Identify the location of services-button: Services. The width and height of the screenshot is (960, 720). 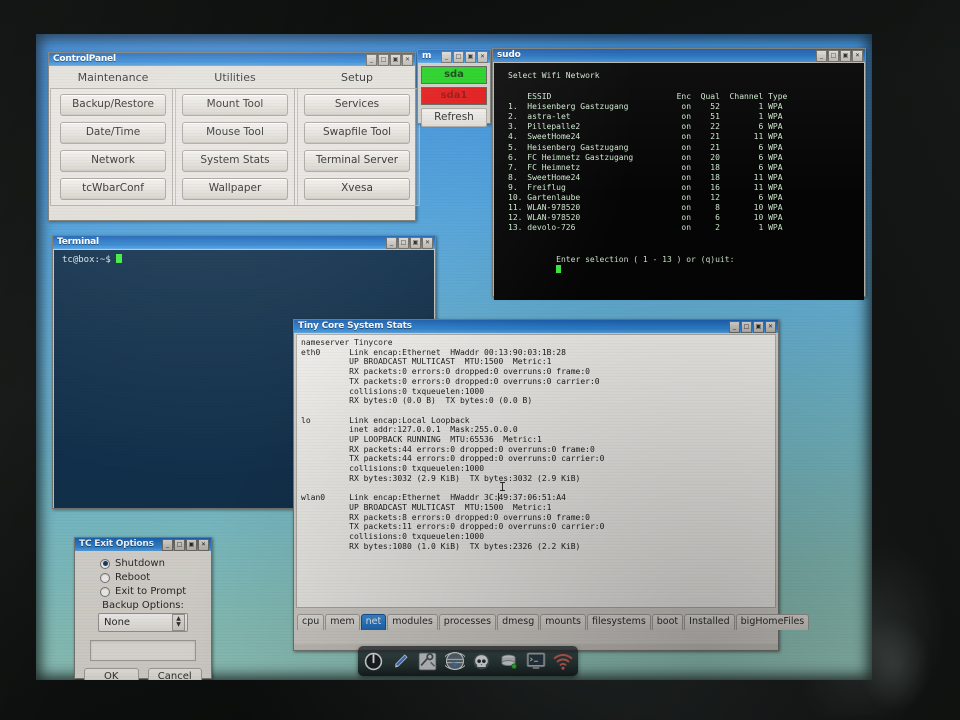
(357, 105).